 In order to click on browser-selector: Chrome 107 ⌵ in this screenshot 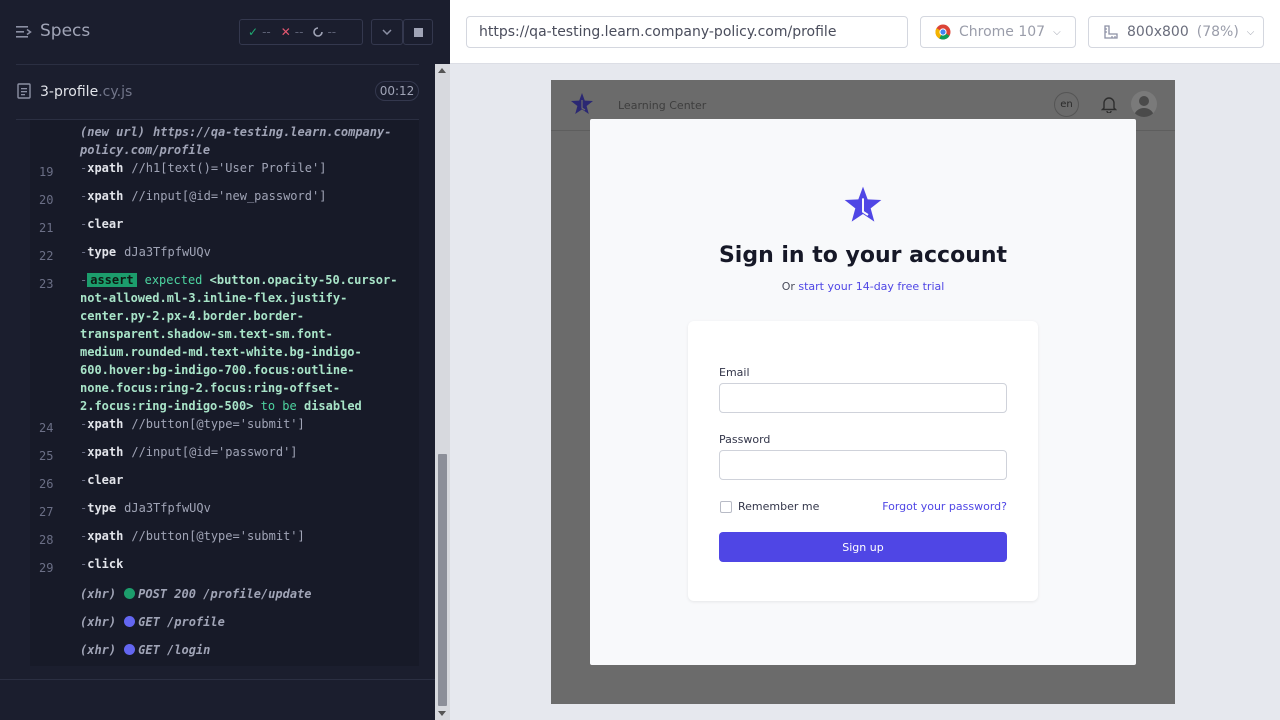, I will do `click(998, 32)`.